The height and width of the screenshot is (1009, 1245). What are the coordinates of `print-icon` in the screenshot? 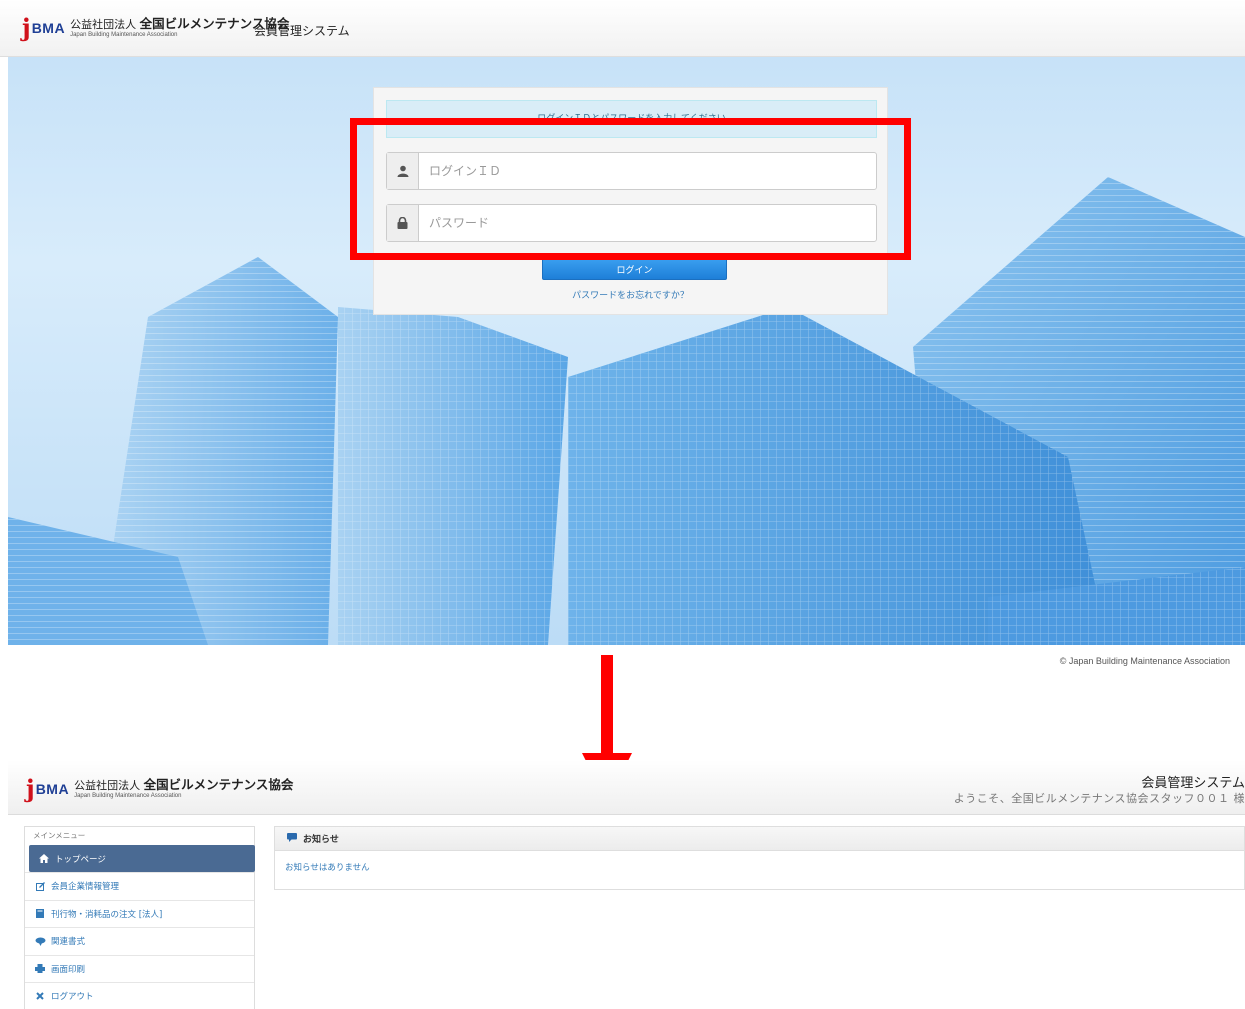 It's located at (40, 969).